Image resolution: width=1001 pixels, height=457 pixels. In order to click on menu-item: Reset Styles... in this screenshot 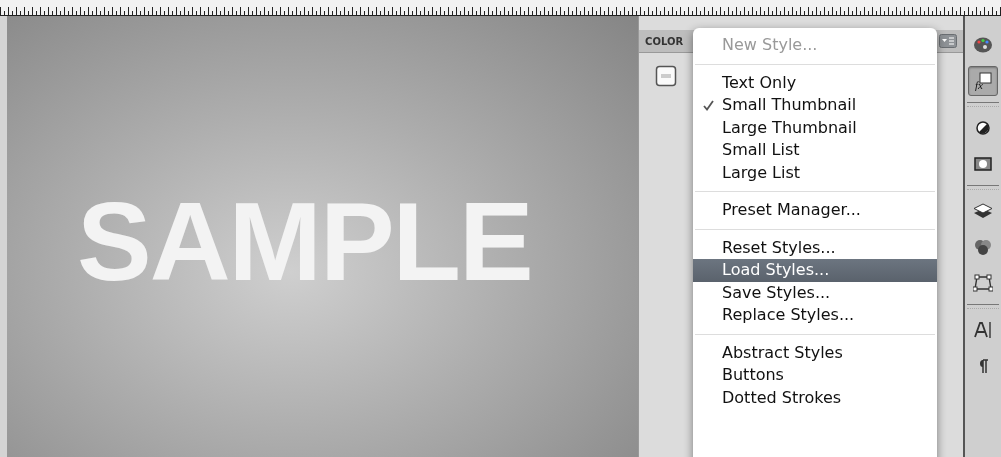, I will do `click(815, 247)`.